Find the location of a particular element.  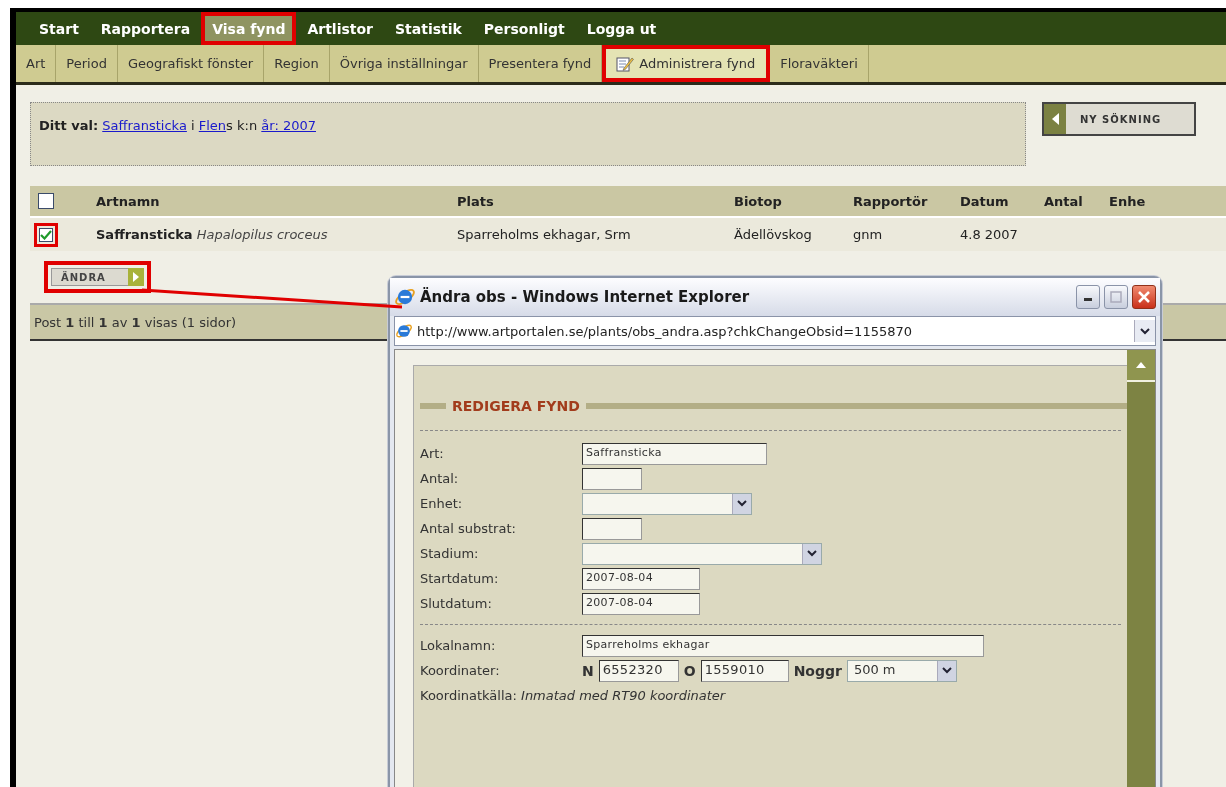

table-cell-text: Sparreholms ekhagar, Srm is located at coordinates (544, 234).